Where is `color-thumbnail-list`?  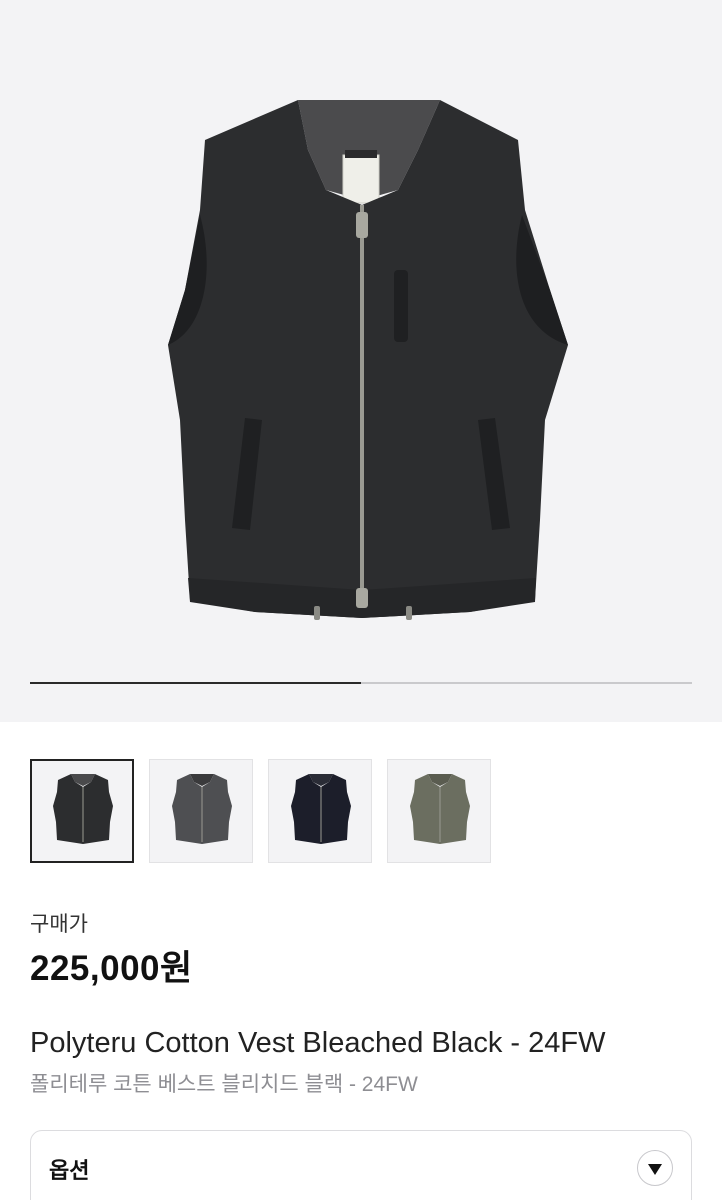 color-thumbnail-list is located at coordinates (260, 811).